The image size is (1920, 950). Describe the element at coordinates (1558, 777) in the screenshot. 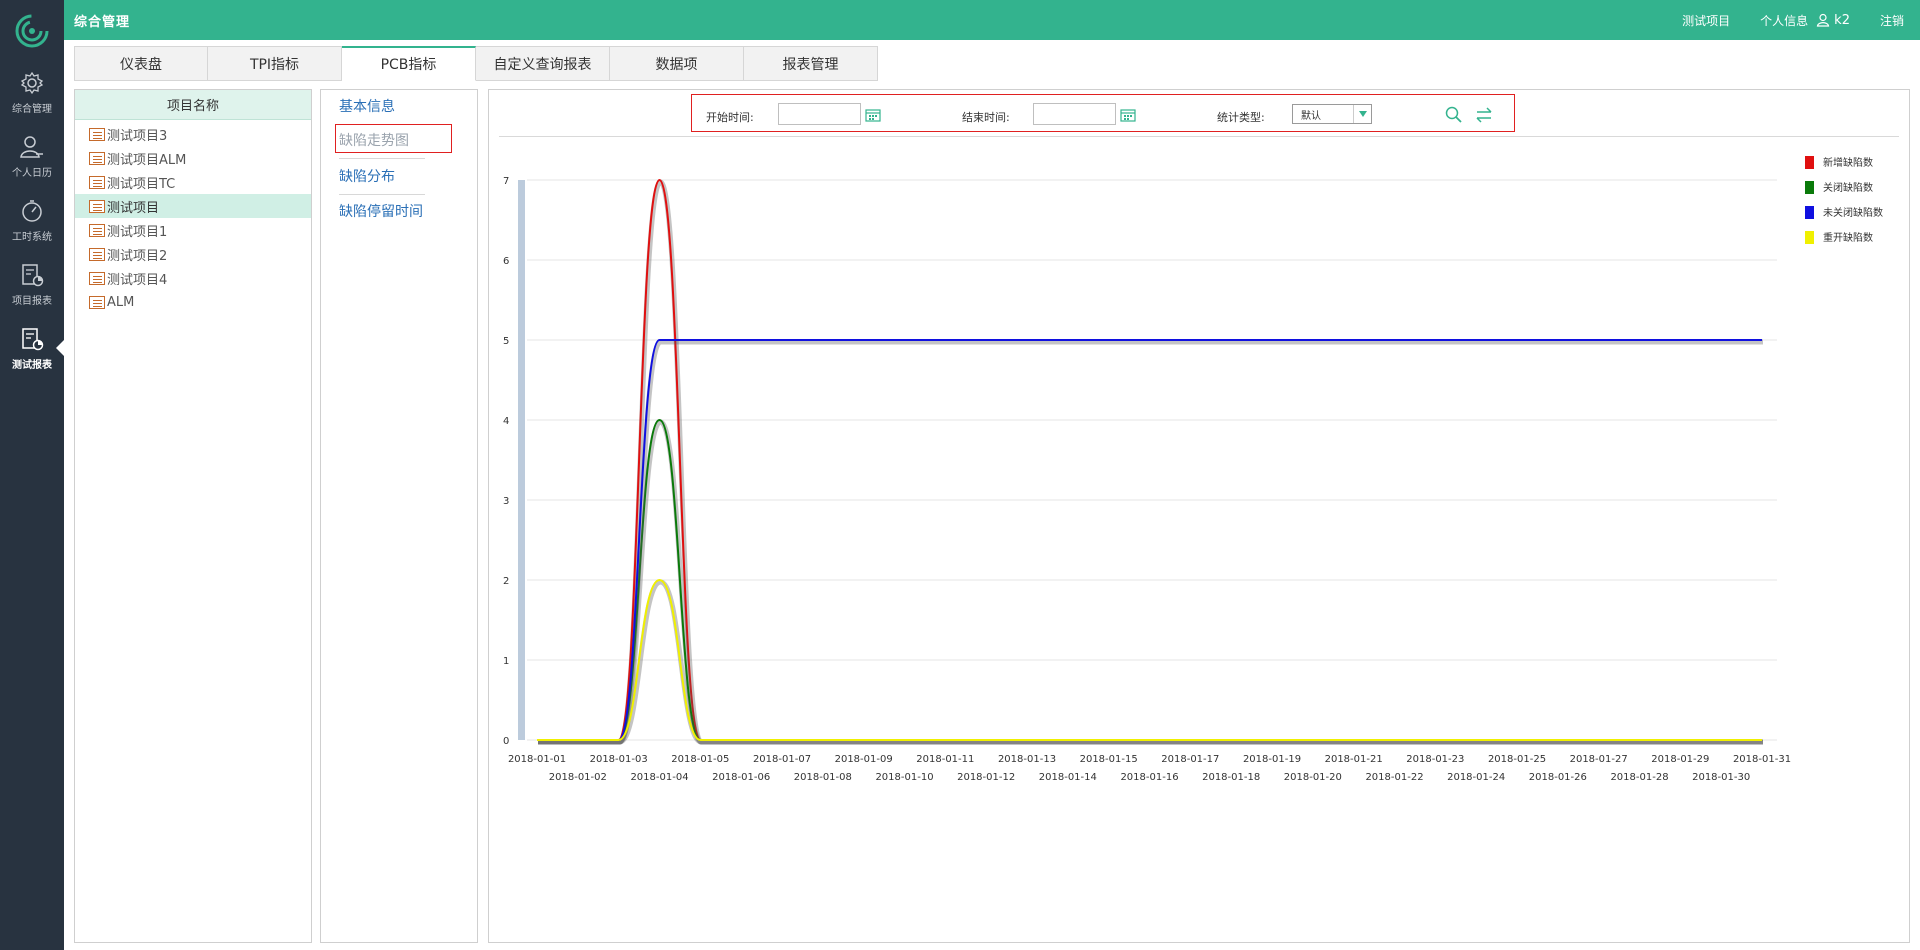

I see `x-tick-label: 2018-01-26` at that location.